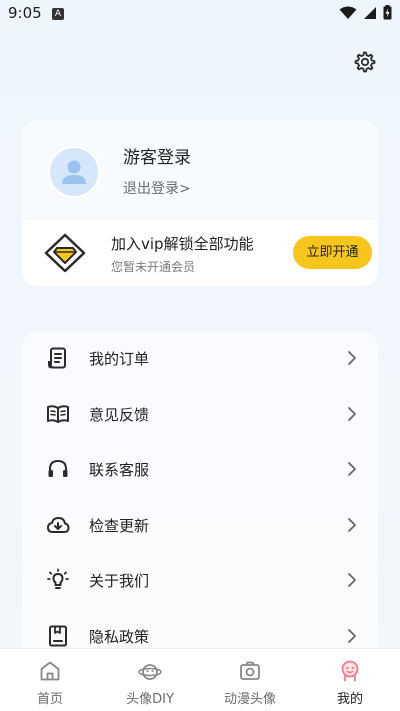  I want to click on tab-avatar-diy: 头像DIY, so click(150, 680).